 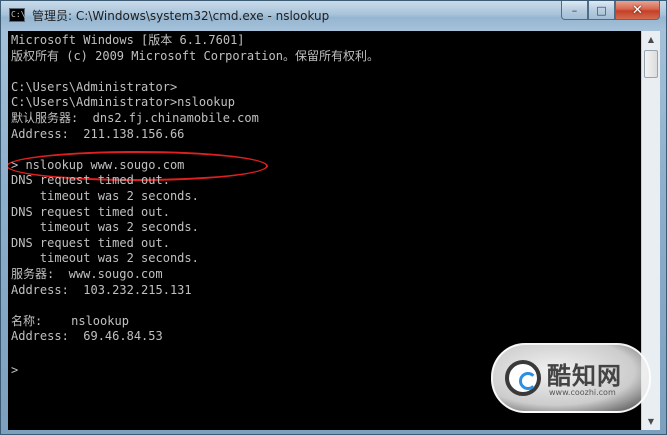 I want to click on minimize-button: –, so click(x=574, y=10).